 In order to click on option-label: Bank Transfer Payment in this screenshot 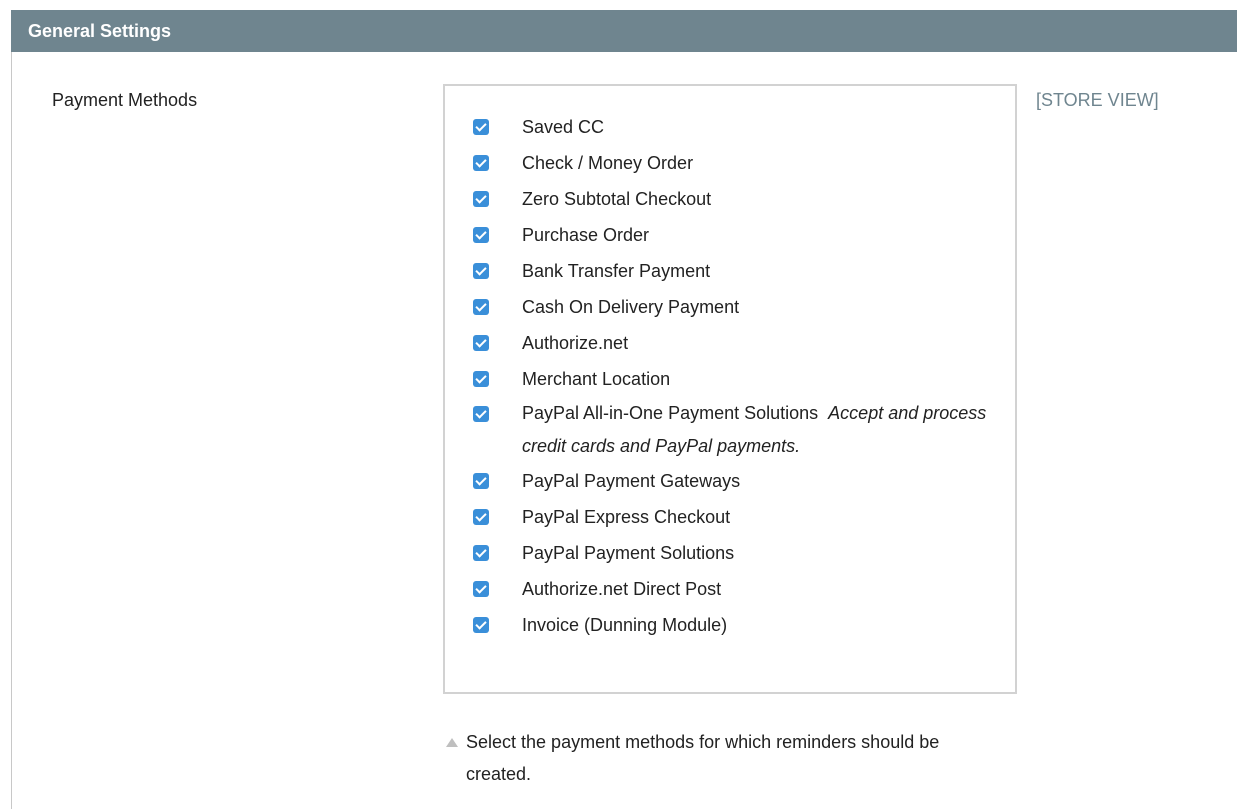, I will do `click(616, 271)`.